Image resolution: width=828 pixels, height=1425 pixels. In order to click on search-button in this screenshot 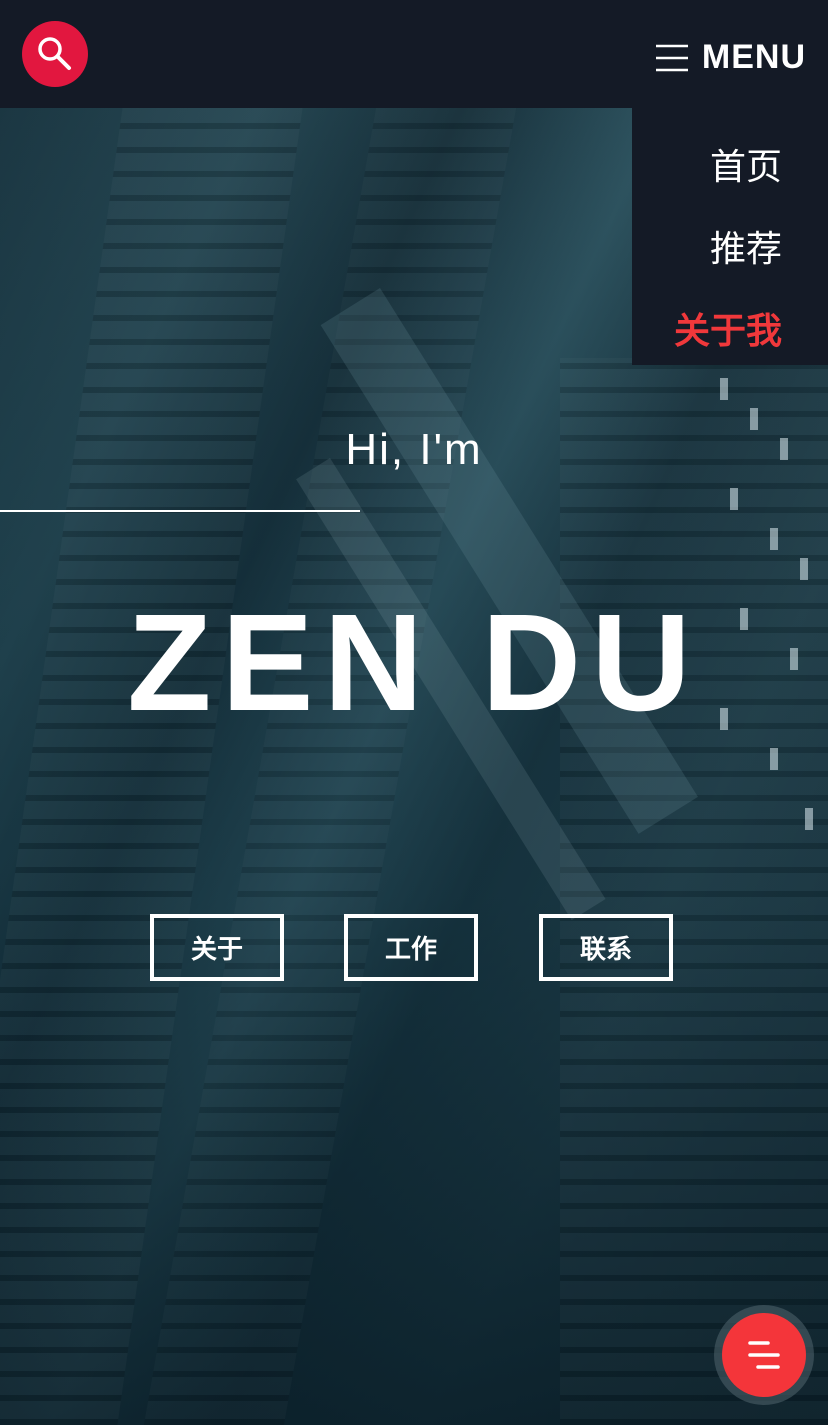, I will do `click(55, 54)`.